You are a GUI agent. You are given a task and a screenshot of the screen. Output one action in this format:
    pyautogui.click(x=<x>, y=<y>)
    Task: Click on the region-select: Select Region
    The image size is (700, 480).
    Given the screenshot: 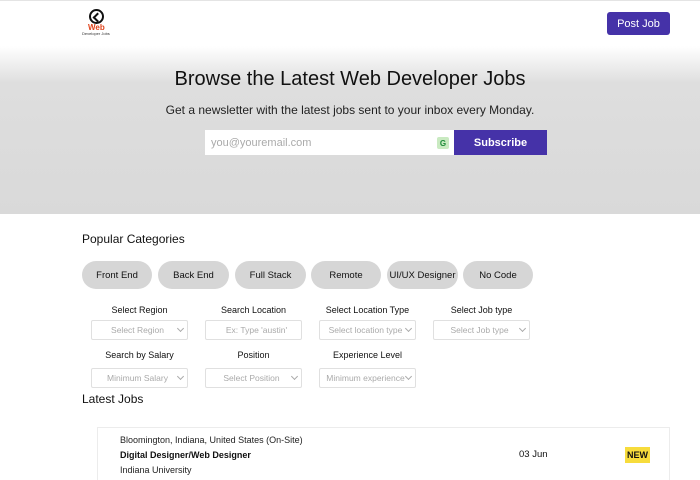 What is the action you would take?
    pyautogui.click(x=139, y=330)
    